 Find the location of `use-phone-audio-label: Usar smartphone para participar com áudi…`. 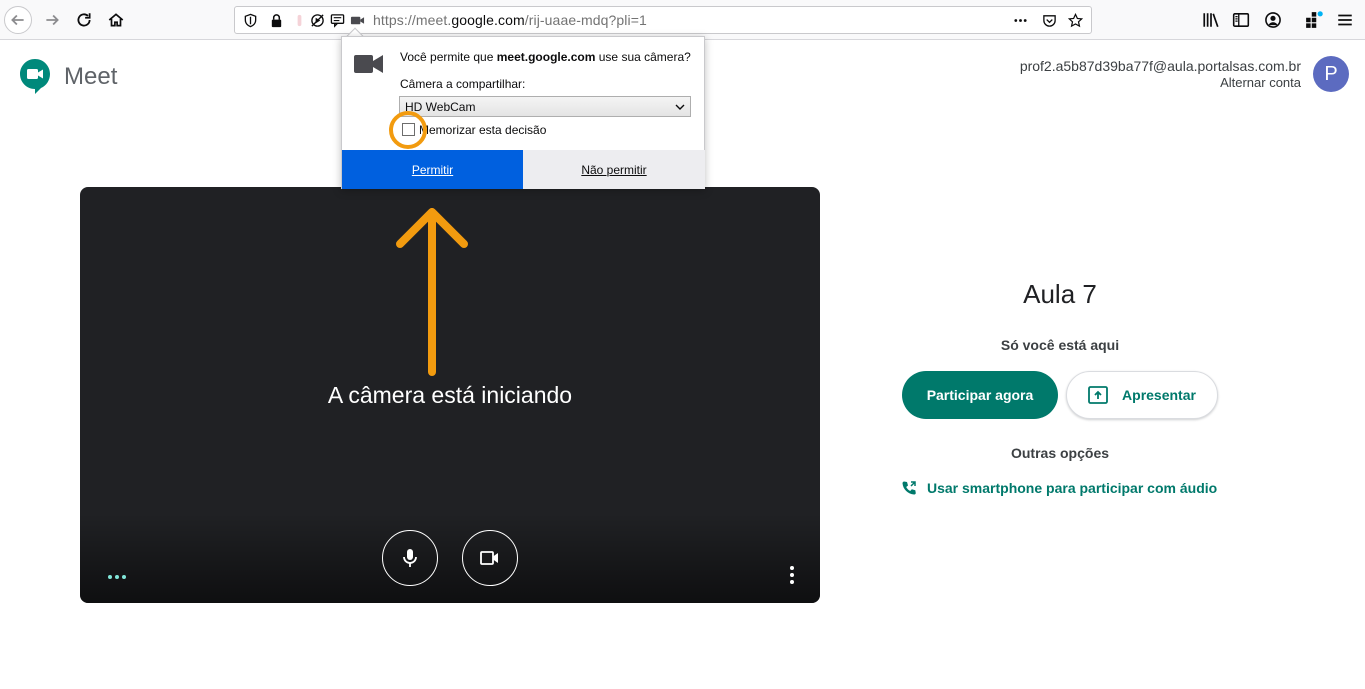

use-phone-audio-label: Usar smartphone para participar com áudi… is located at coordinates (1072, 488).